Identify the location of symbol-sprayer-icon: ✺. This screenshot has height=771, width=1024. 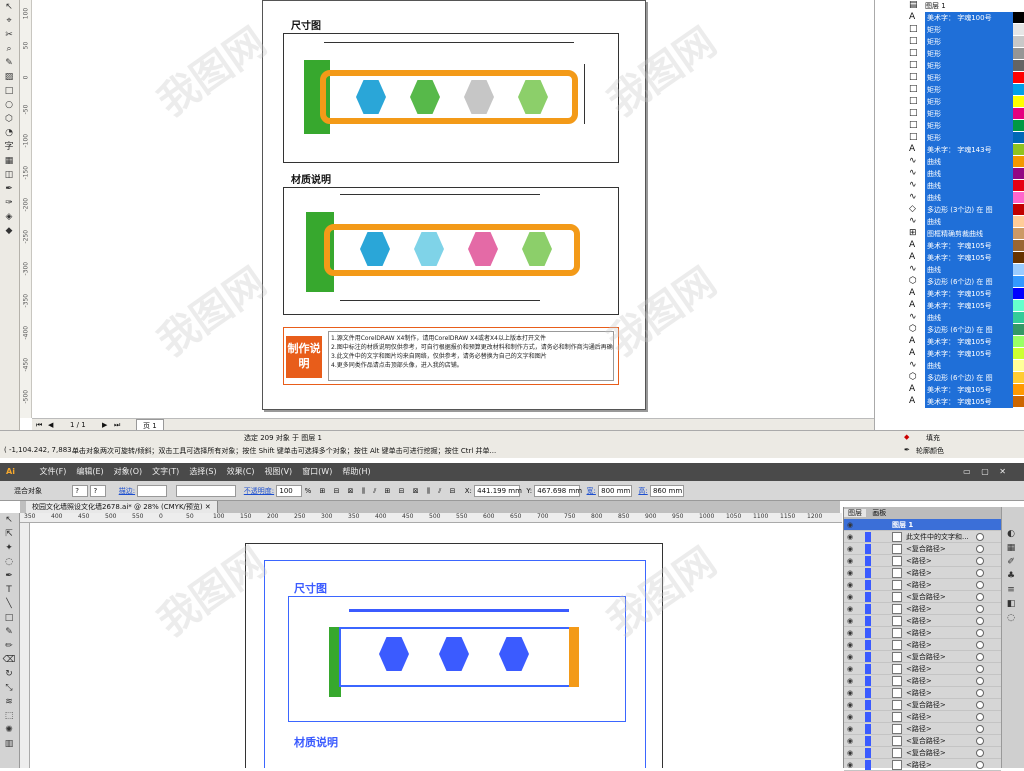
(9, 730).